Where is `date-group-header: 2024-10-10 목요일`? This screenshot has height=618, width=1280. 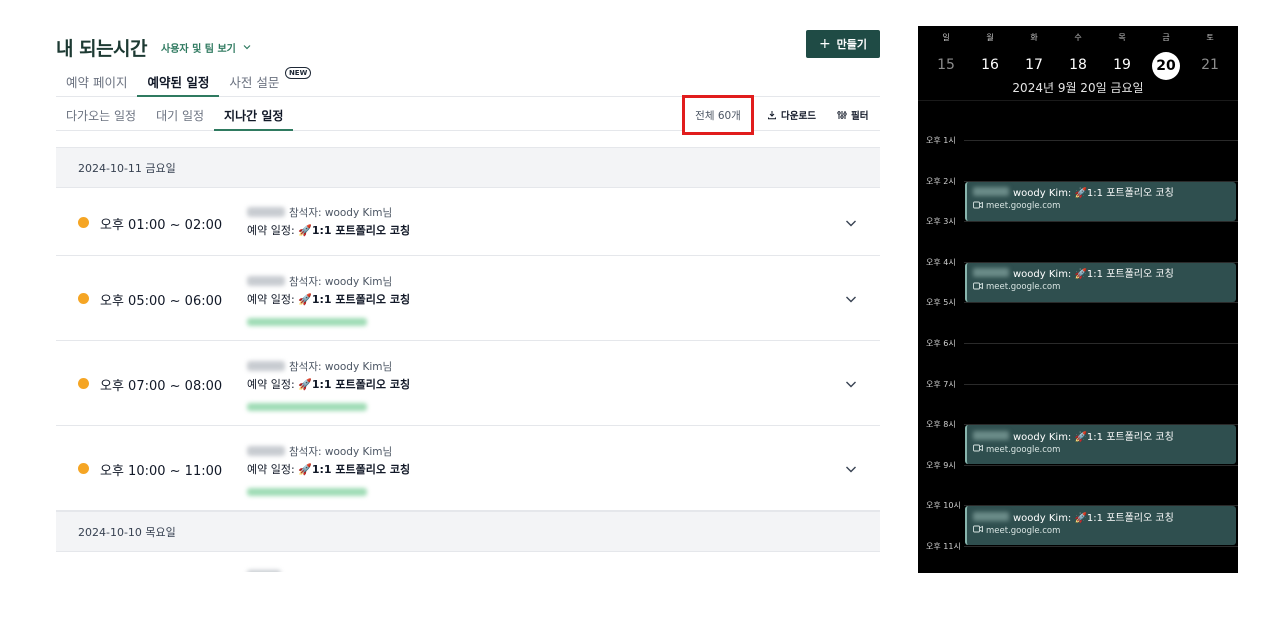 date-group-header: 2024-10-10 목요일 is located at coordinates (468, 531).